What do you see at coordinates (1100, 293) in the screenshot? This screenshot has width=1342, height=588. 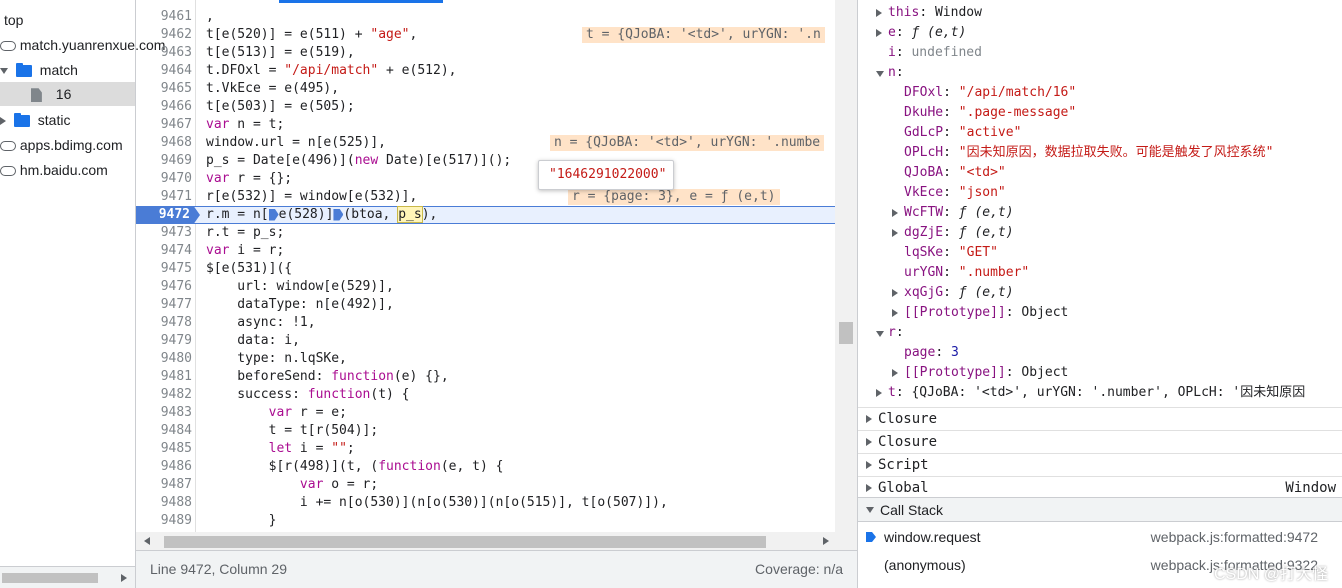 I see `scope-variable: xqGjG: ƒ (e,t)` at bounding box center [1100, 293].